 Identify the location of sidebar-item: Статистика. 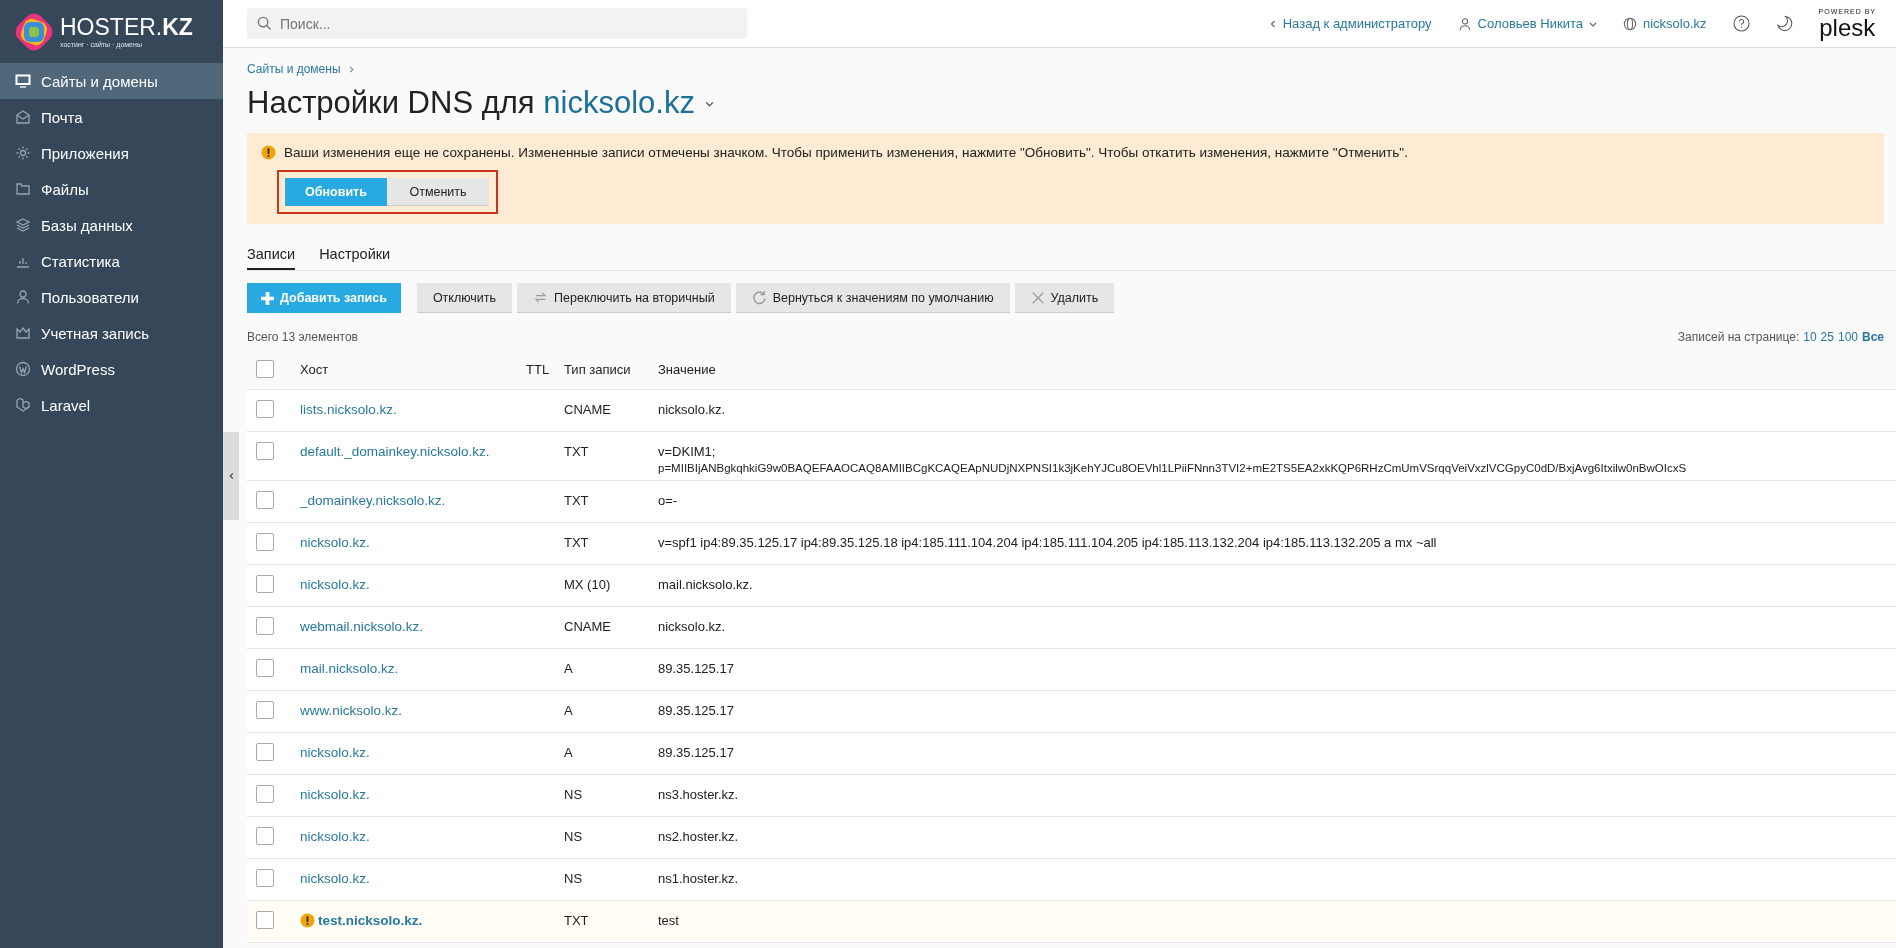
(111, 261).